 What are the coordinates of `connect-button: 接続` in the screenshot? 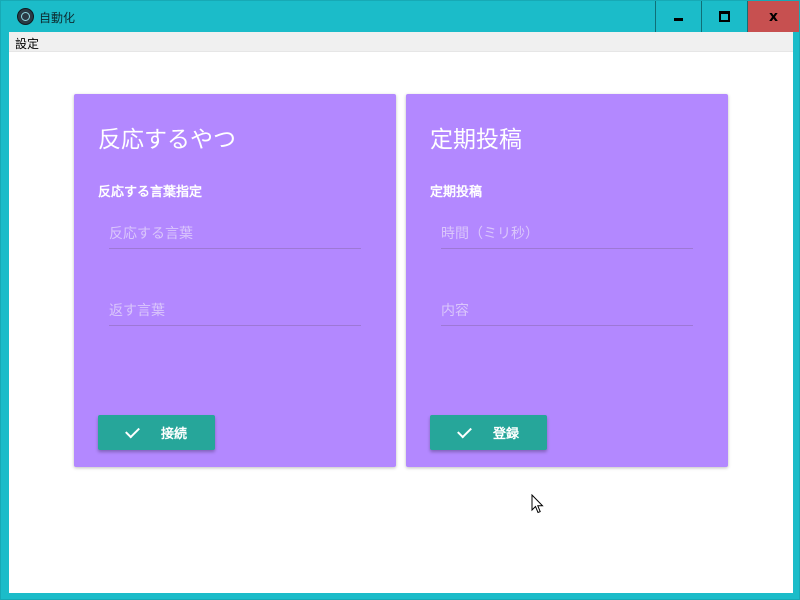 It's located at (156, 432).